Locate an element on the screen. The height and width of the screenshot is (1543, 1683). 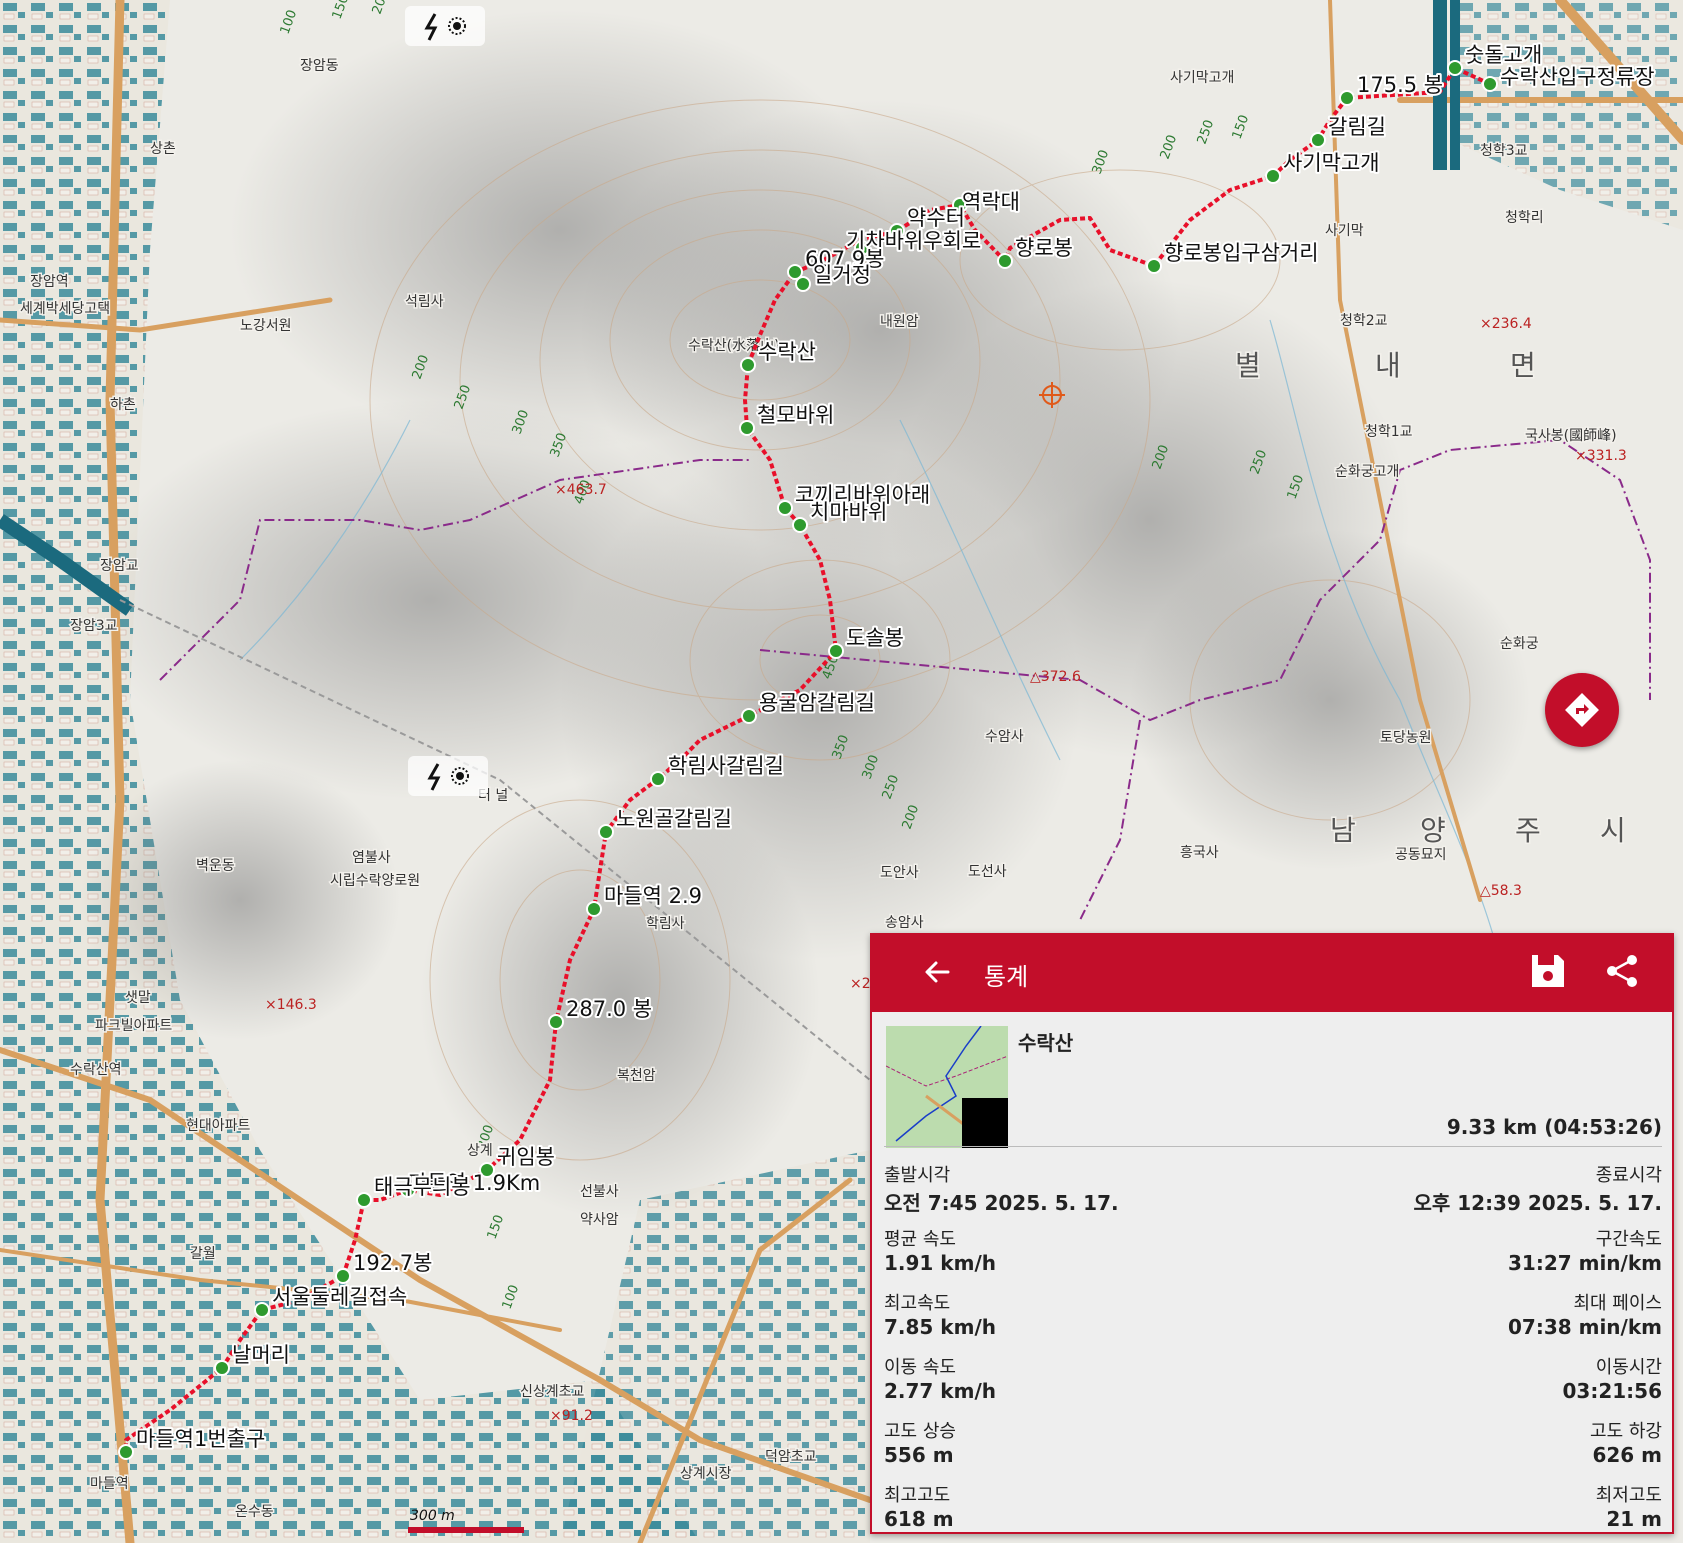
navigate-button is located at coordinates (1582, 710).